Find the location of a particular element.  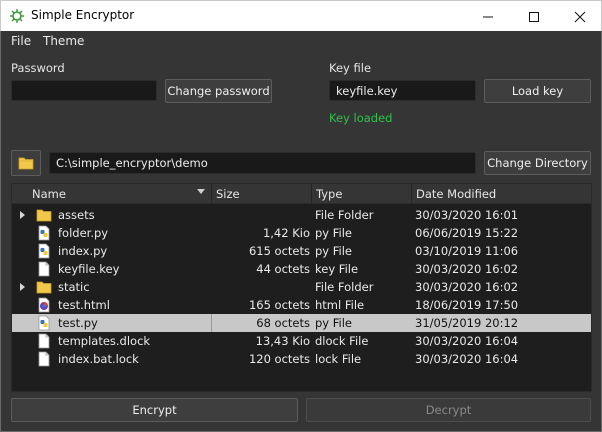

cell-size: 165 octets is located at coordinates (279, 305).